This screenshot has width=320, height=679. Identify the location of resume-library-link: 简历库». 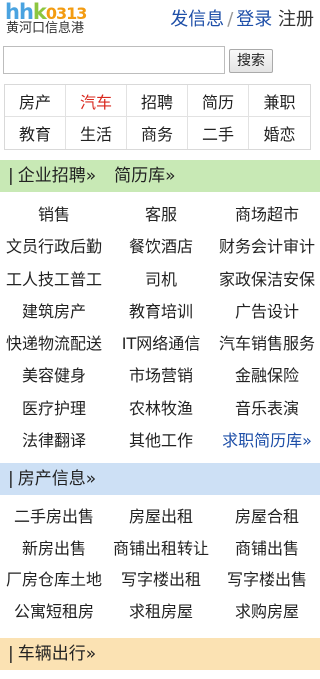
(144, 176).